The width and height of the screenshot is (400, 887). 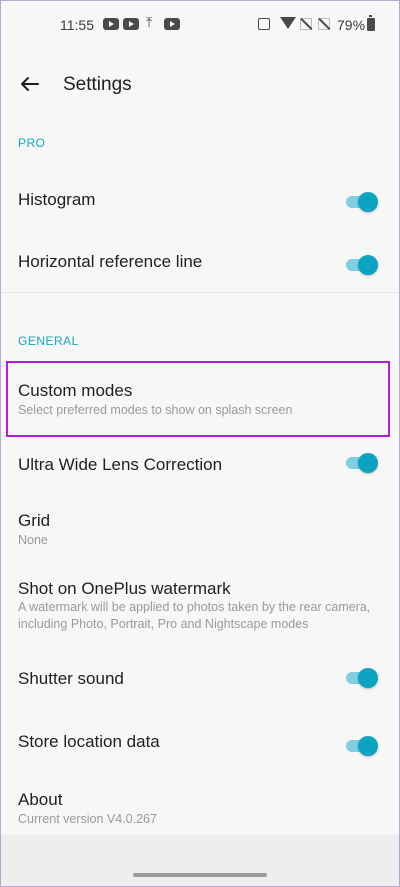 I want to click on histogram-toggle, so click(x=362, y=202).